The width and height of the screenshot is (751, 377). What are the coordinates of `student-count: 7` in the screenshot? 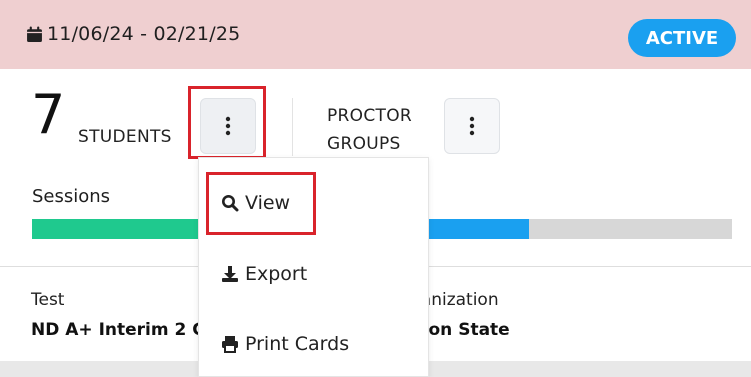 It's located at (48, 114).